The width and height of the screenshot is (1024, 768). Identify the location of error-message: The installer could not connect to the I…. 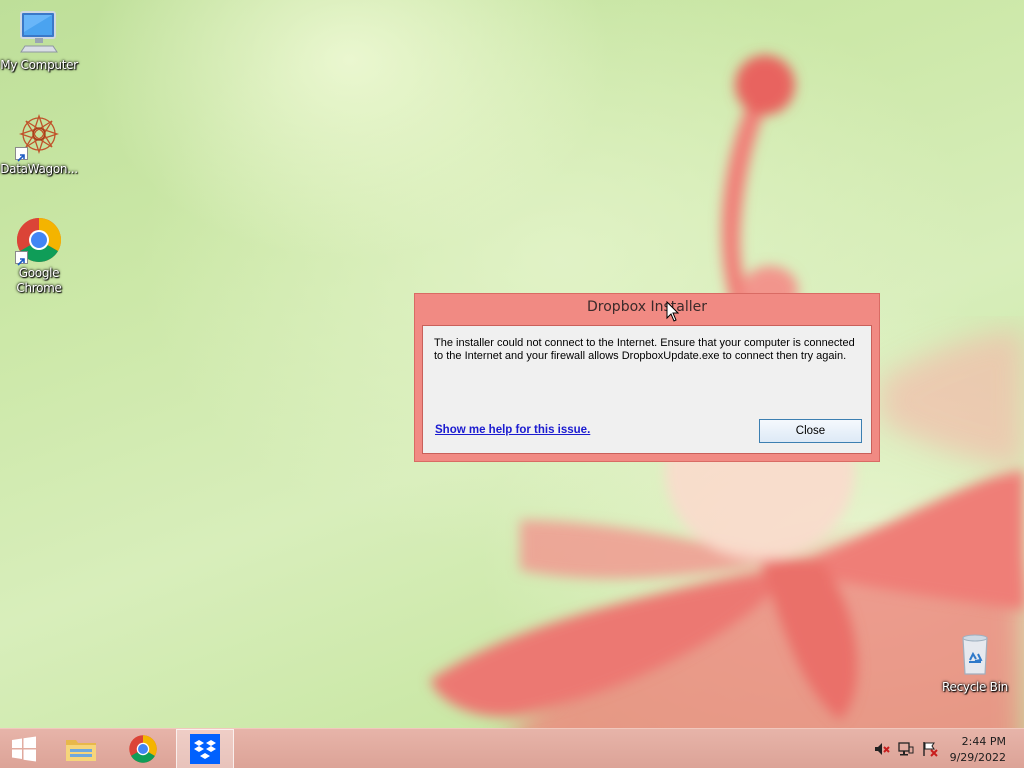
(644, 349).